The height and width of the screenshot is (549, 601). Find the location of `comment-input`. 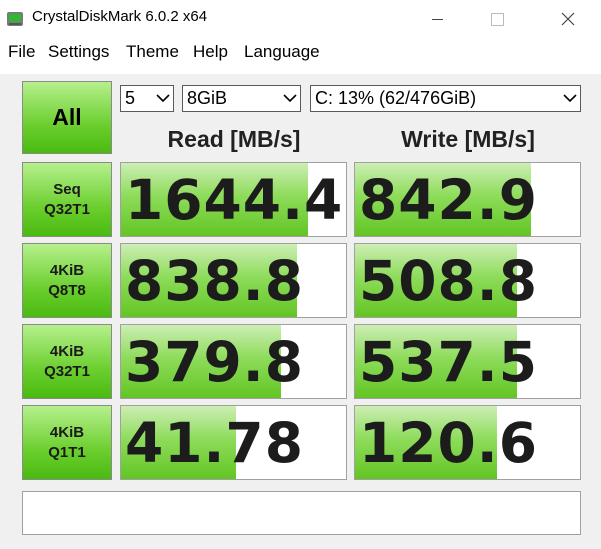

comment-input is located at coordinates (301, 513).